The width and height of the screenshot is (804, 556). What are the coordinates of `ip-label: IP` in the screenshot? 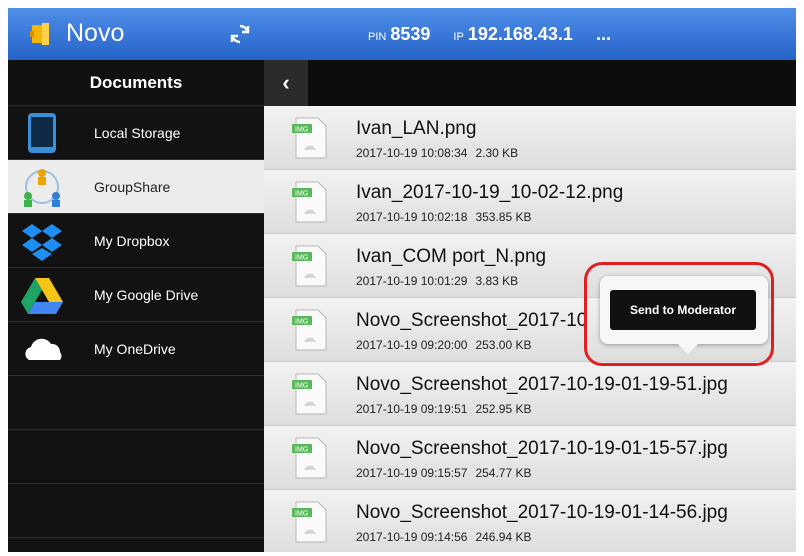 It's located at (458, 37).